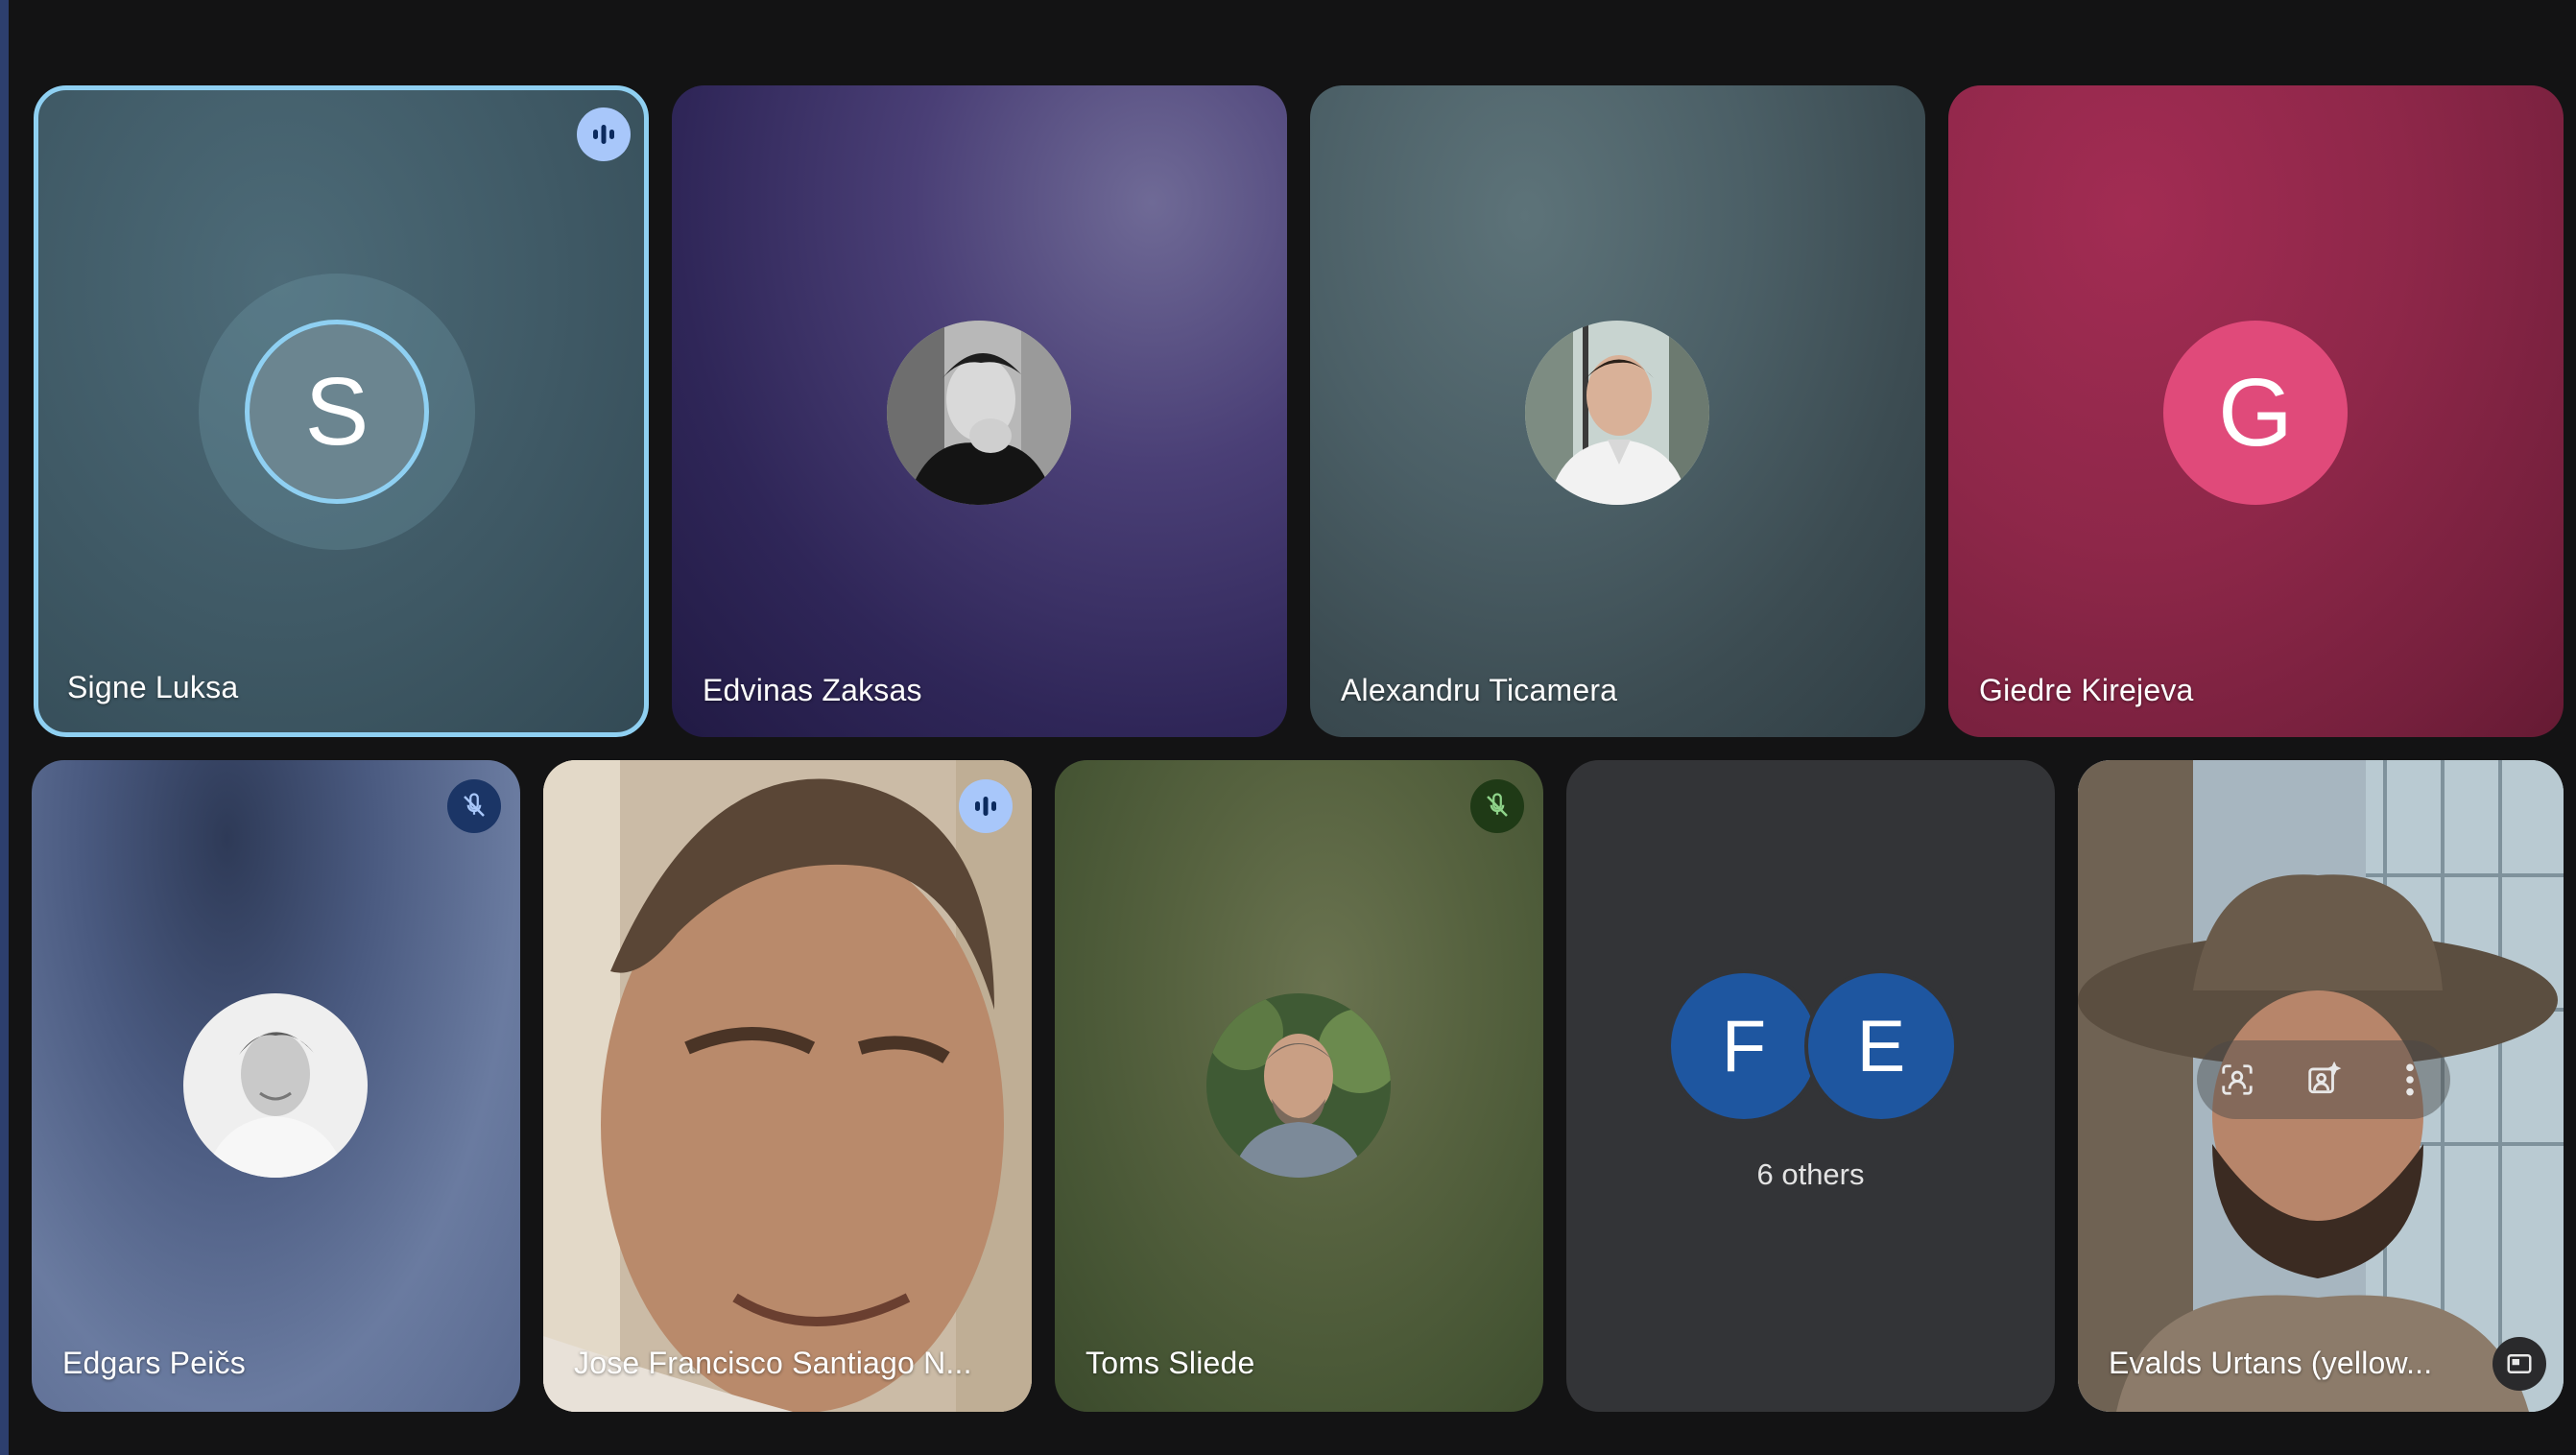 The image size is (2576, 1455). I want to click on participant-tile-edgars-peics: Edgars Peičs, so click(276, 1086).